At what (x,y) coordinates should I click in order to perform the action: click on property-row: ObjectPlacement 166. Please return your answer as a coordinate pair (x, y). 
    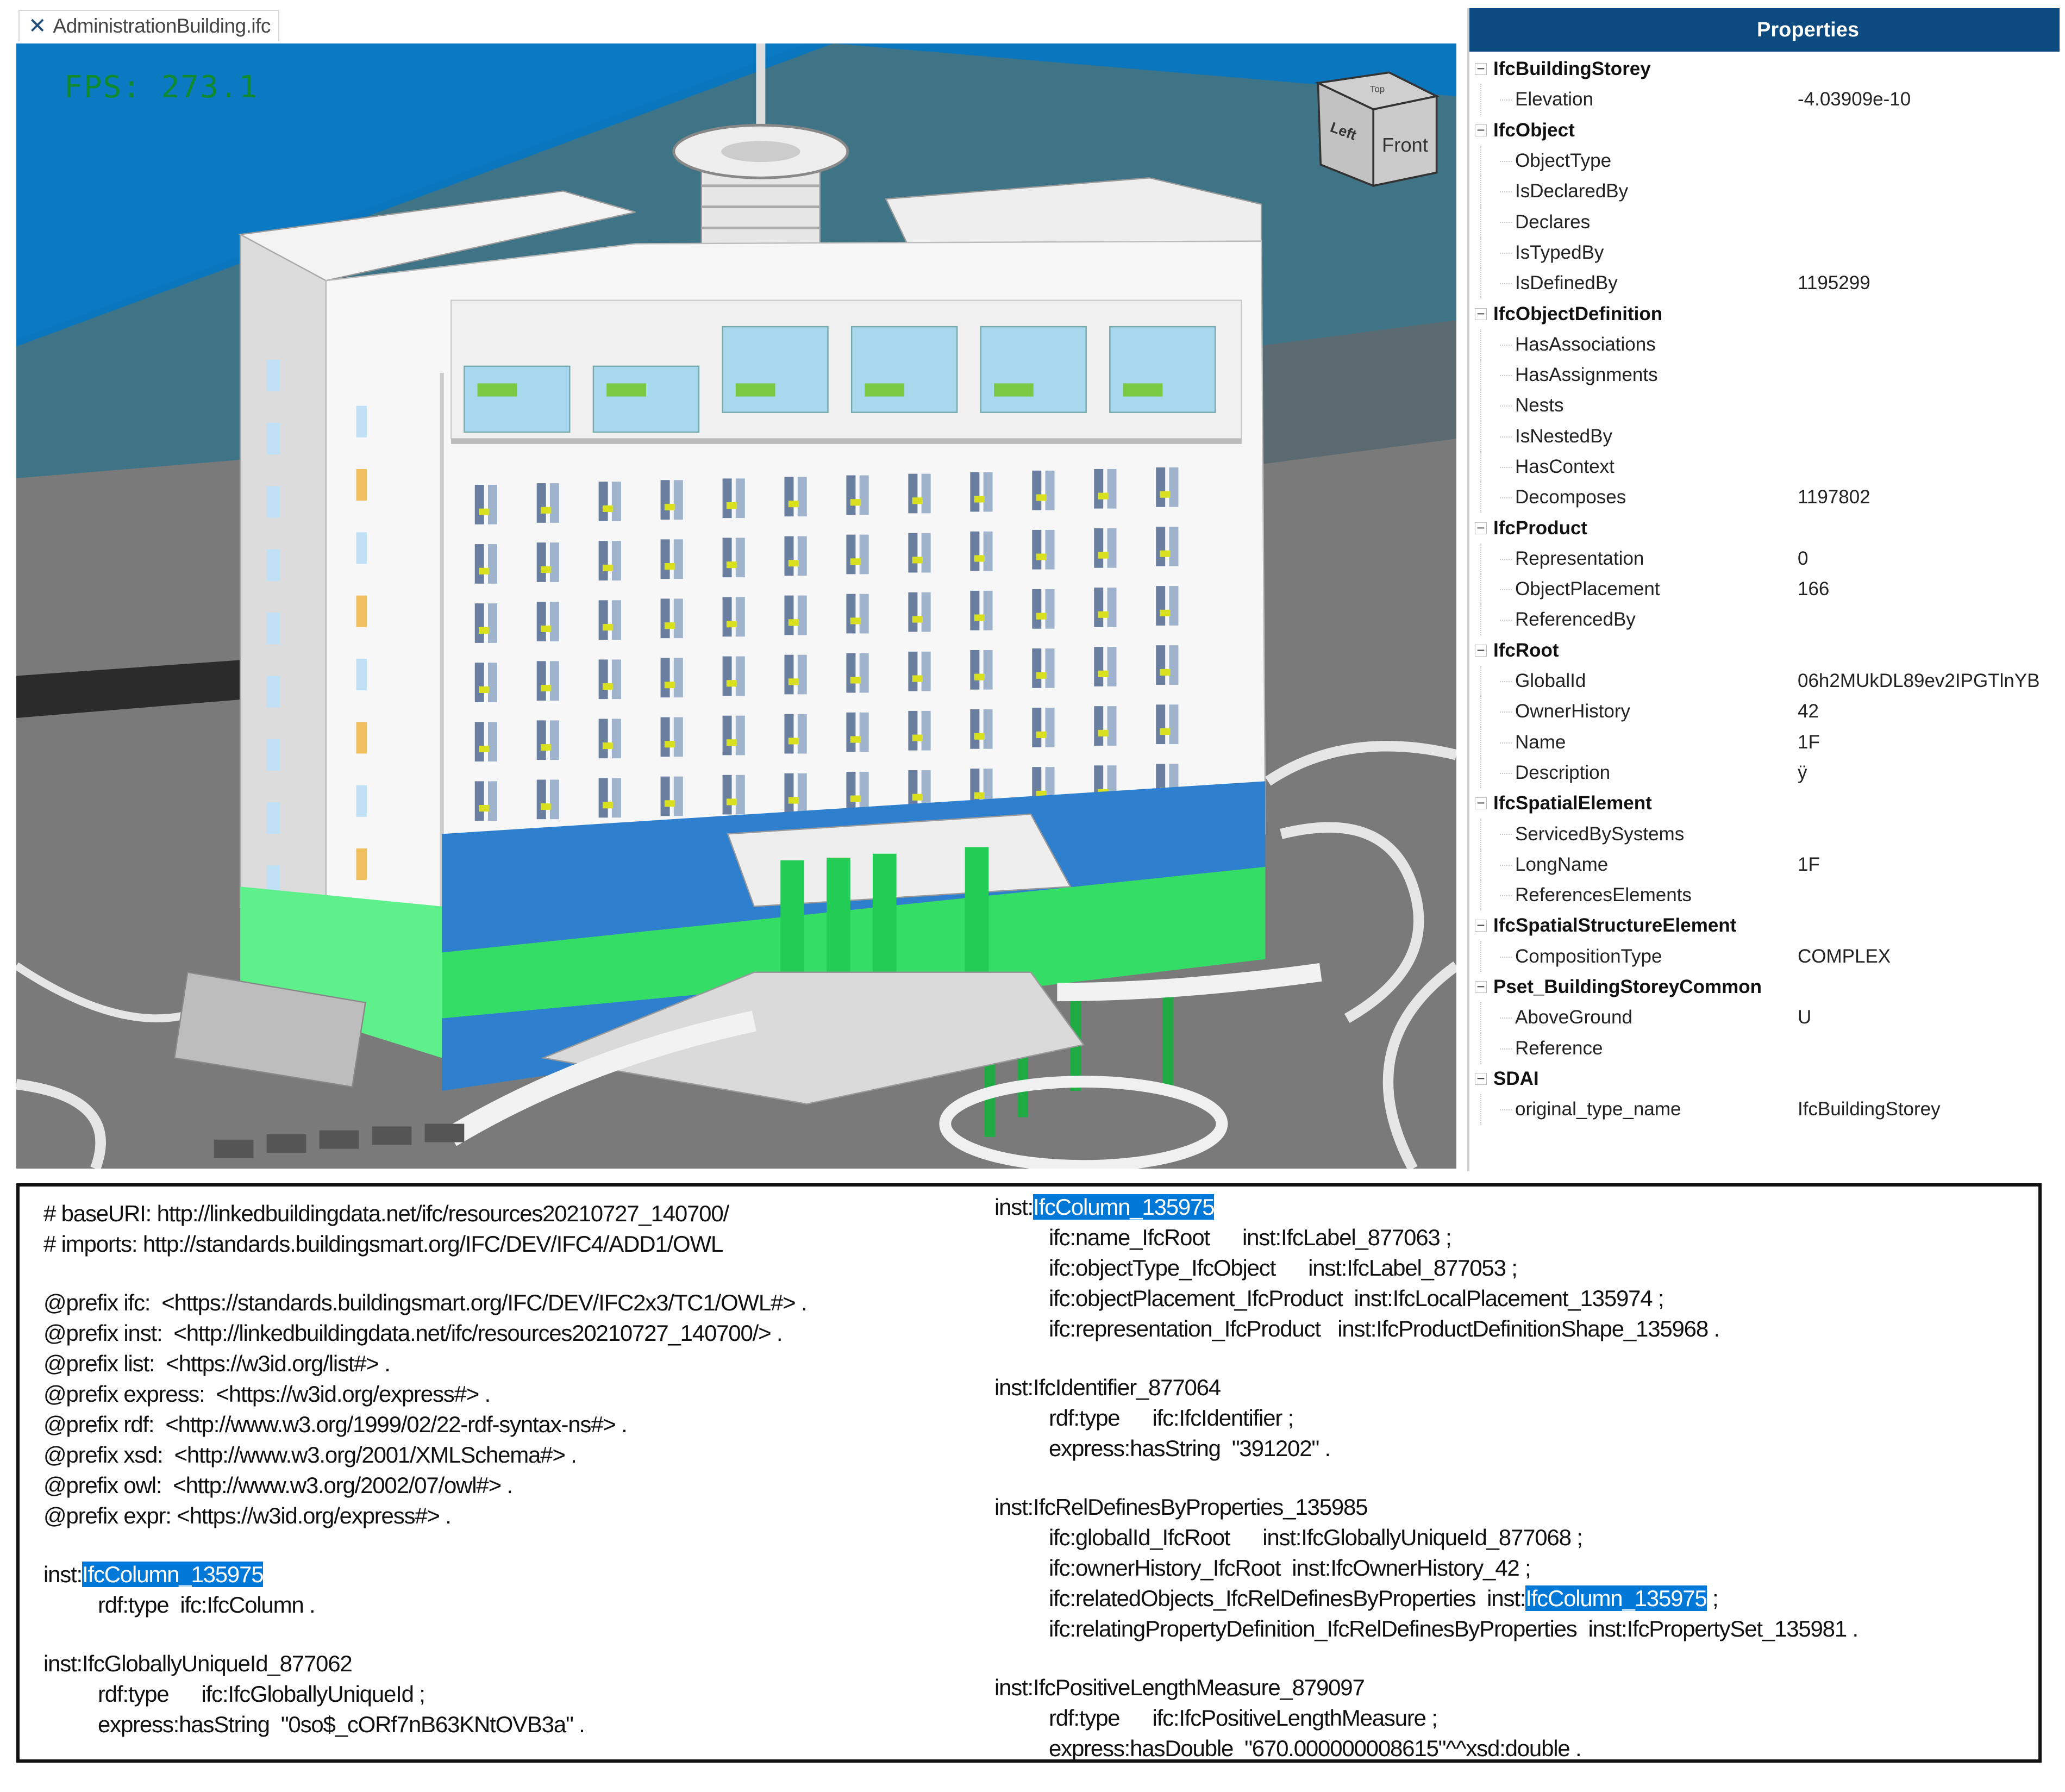
    Looking at the image, I should click on (1764, 589).